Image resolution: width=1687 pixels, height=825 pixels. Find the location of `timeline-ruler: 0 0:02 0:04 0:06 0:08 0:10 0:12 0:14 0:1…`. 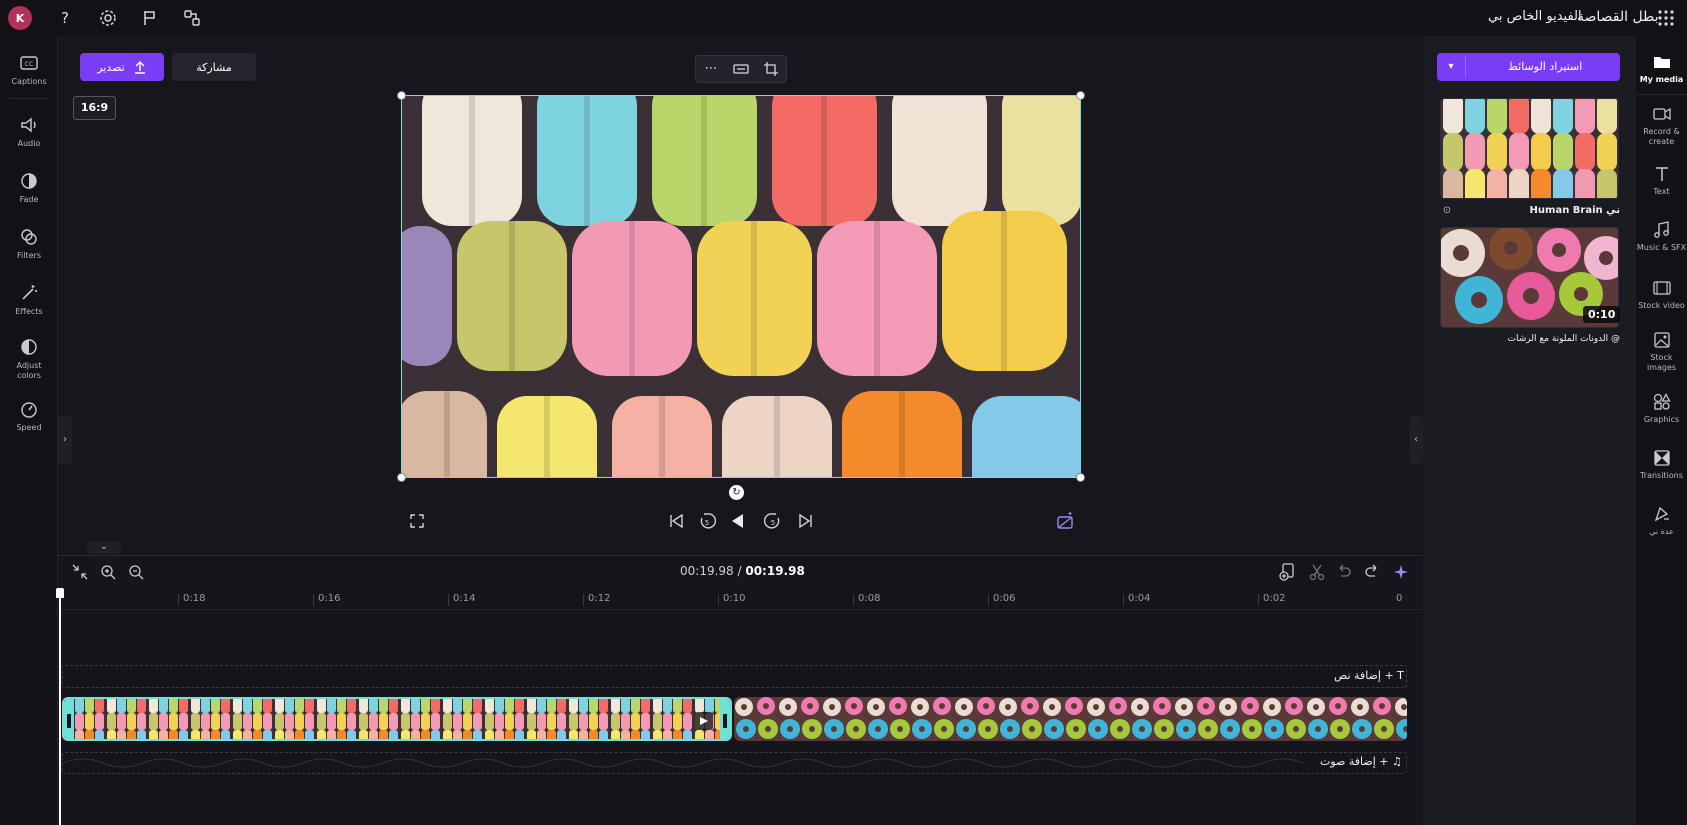

timeline-ruler: 0 0:02 0:04 0:06 0:08 0:10 0:12 0:14 0:1… is located at coordinates (740, 599).